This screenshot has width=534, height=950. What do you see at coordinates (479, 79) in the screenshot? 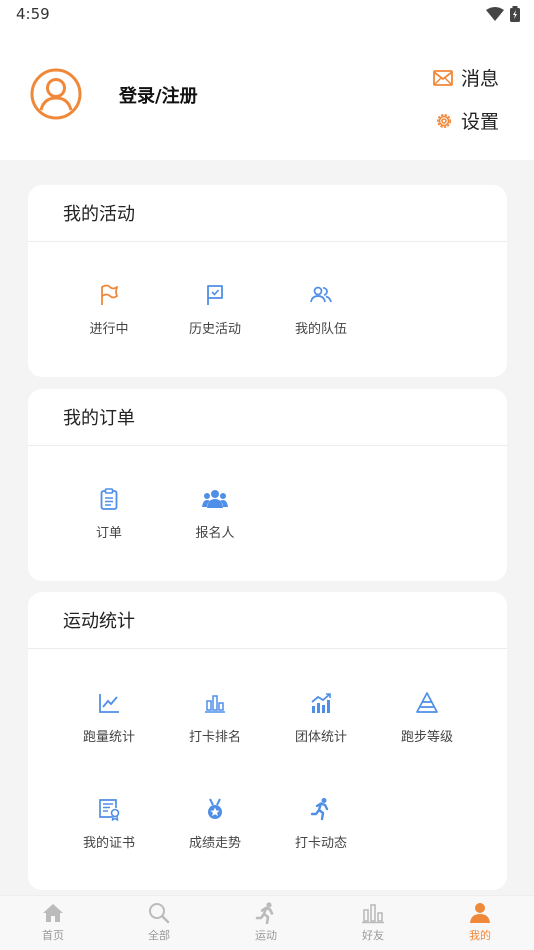
I see `messages-label: 消息` at bounding box center [479, 79].